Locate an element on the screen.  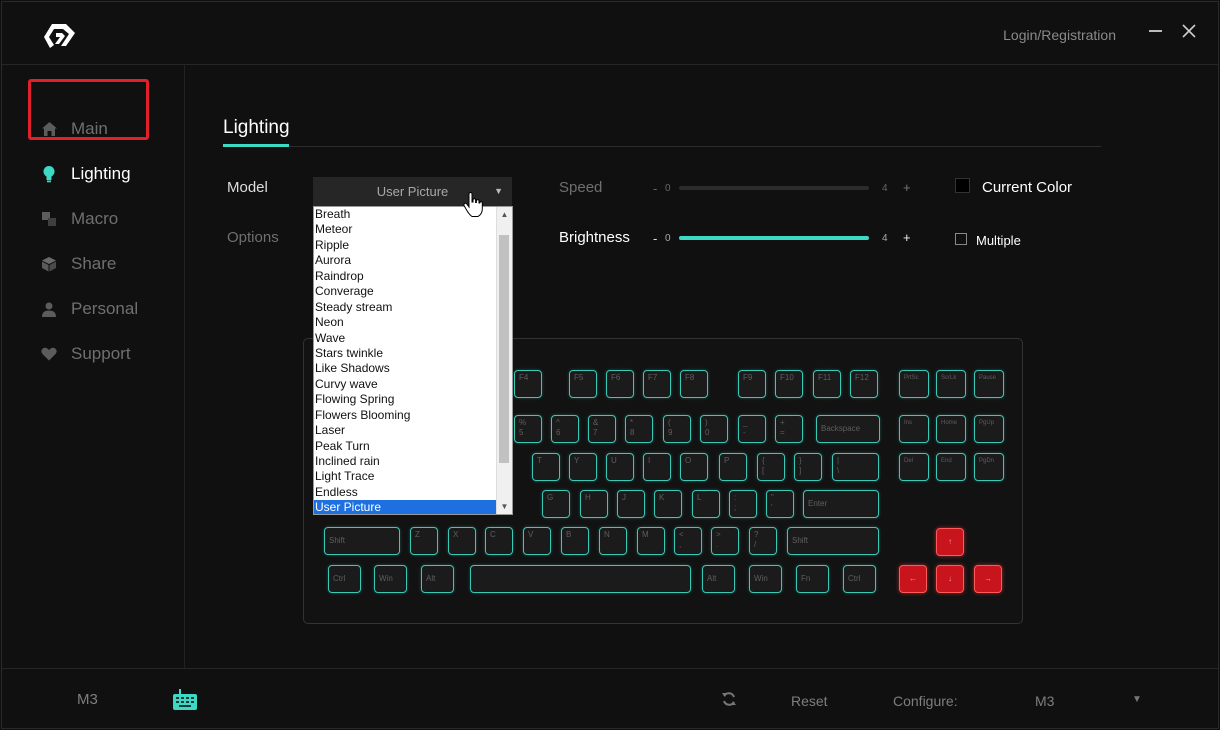
key-7: & 7 is located at coordinates (602, 429).